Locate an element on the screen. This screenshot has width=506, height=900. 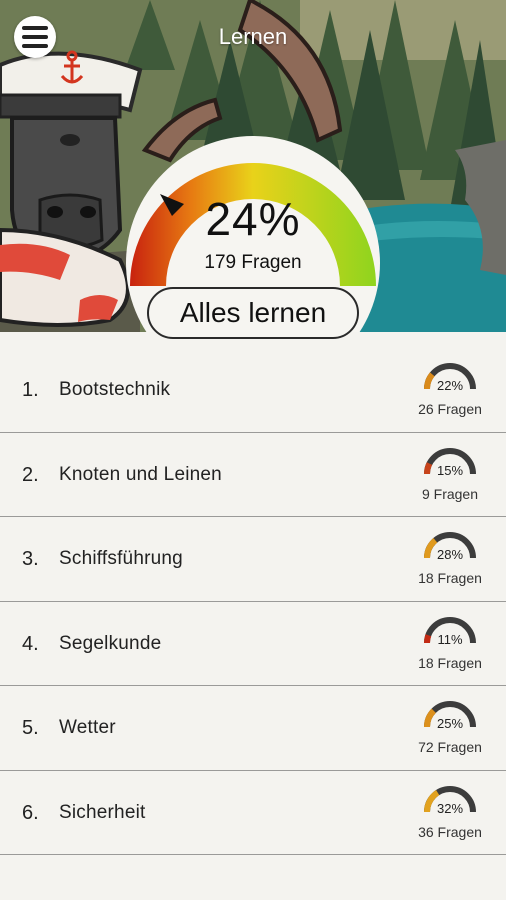
item-percent: 11% is located at coordinates (450, 639).